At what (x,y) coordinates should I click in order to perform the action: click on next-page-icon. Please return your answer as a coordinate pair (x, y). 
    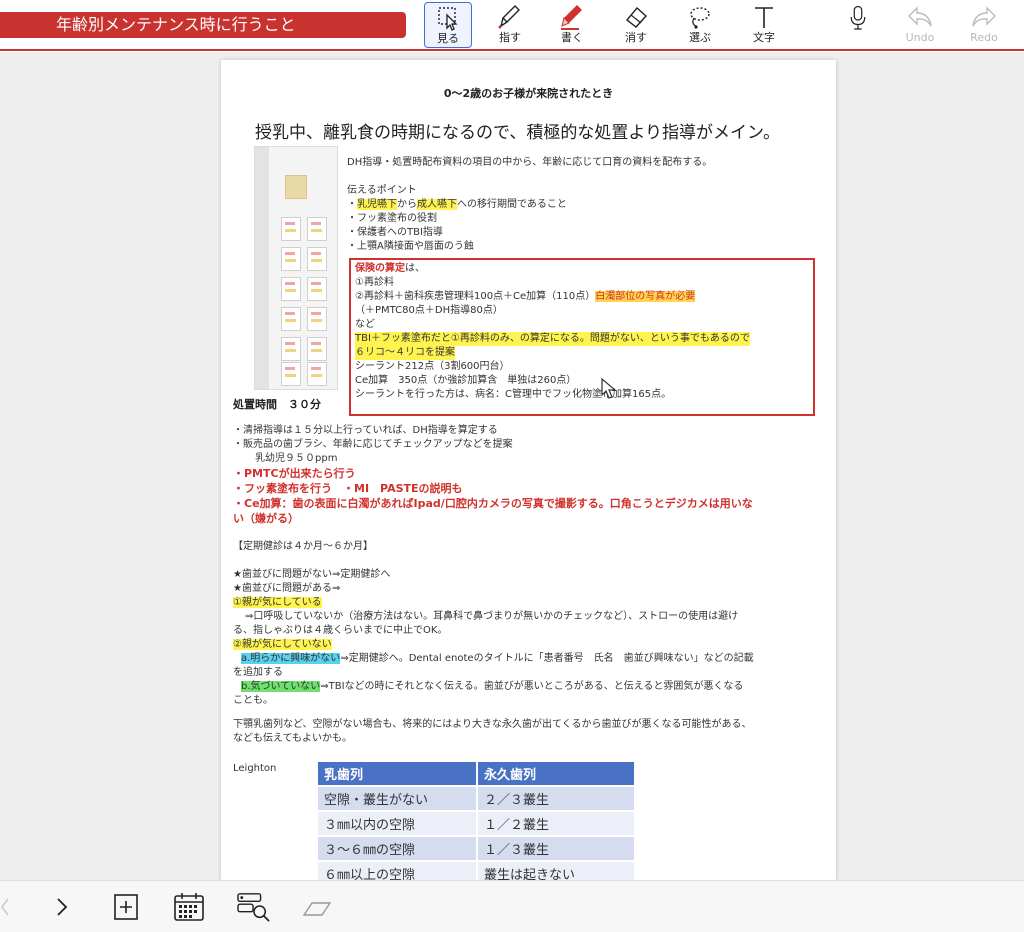
    Looking at the image, I should click on (62, 907).